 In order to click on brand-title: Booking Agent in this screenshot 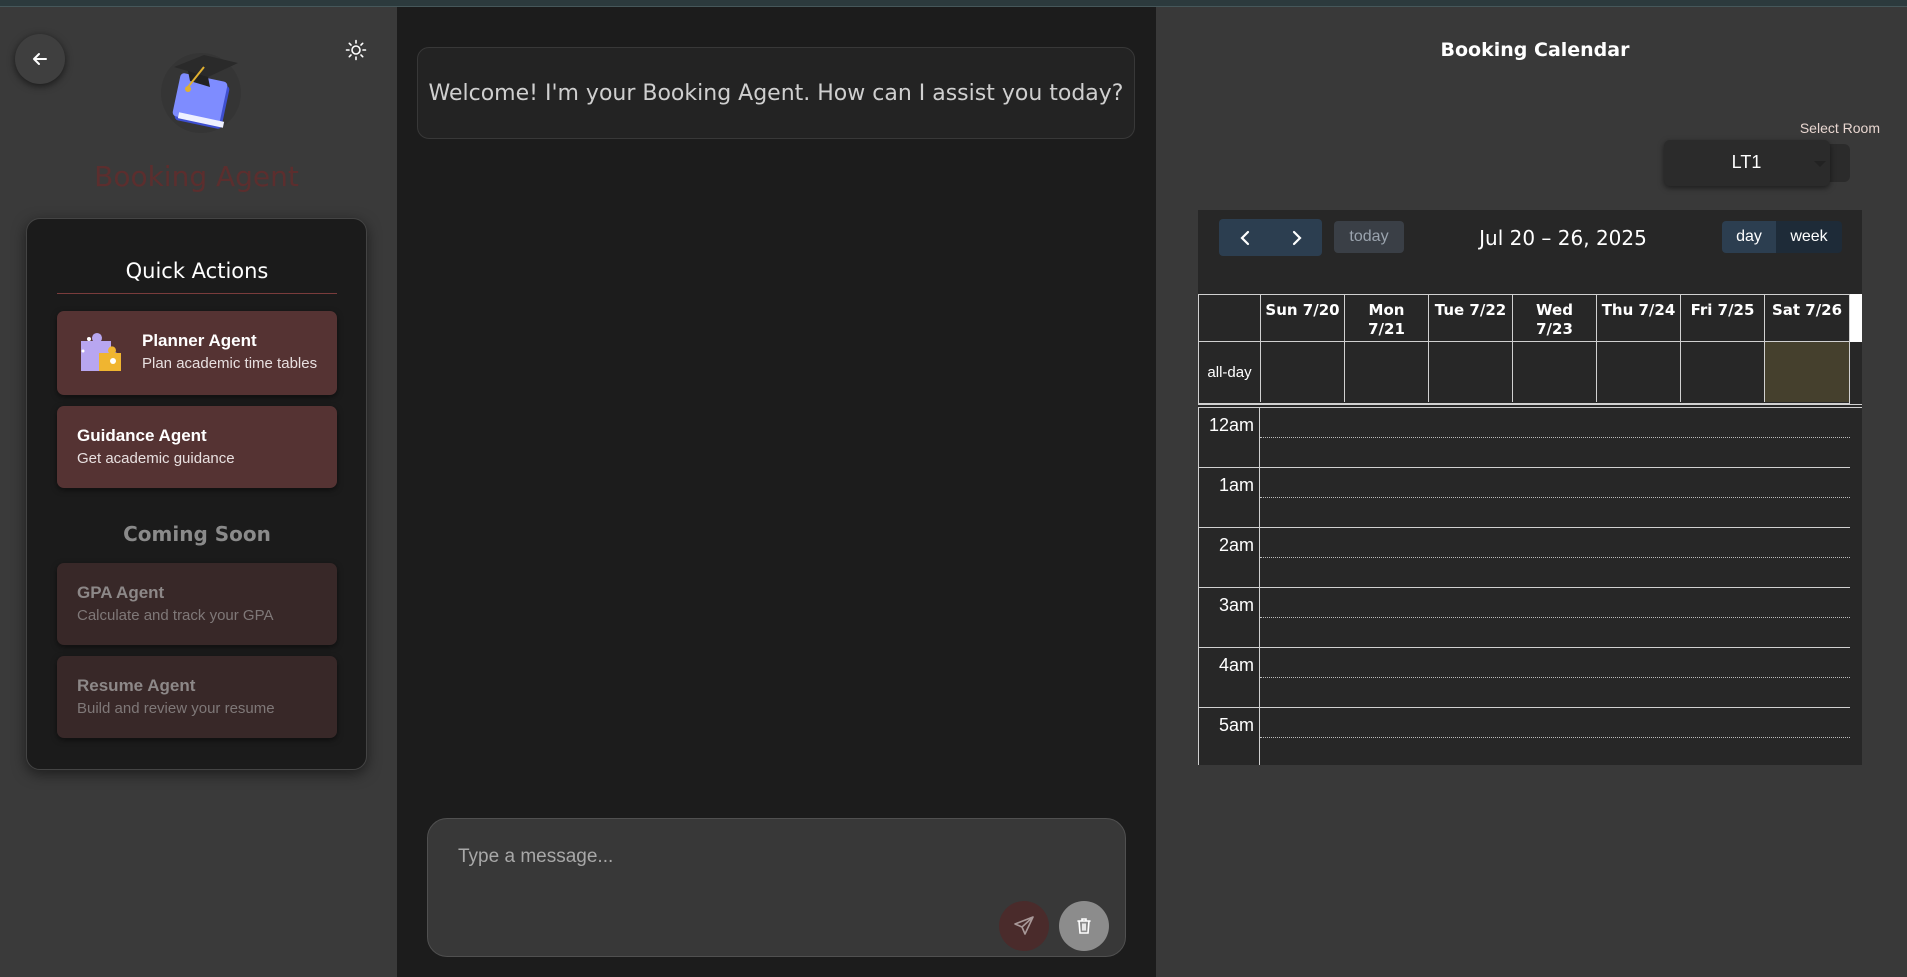, I will do `click(196, 176)`.